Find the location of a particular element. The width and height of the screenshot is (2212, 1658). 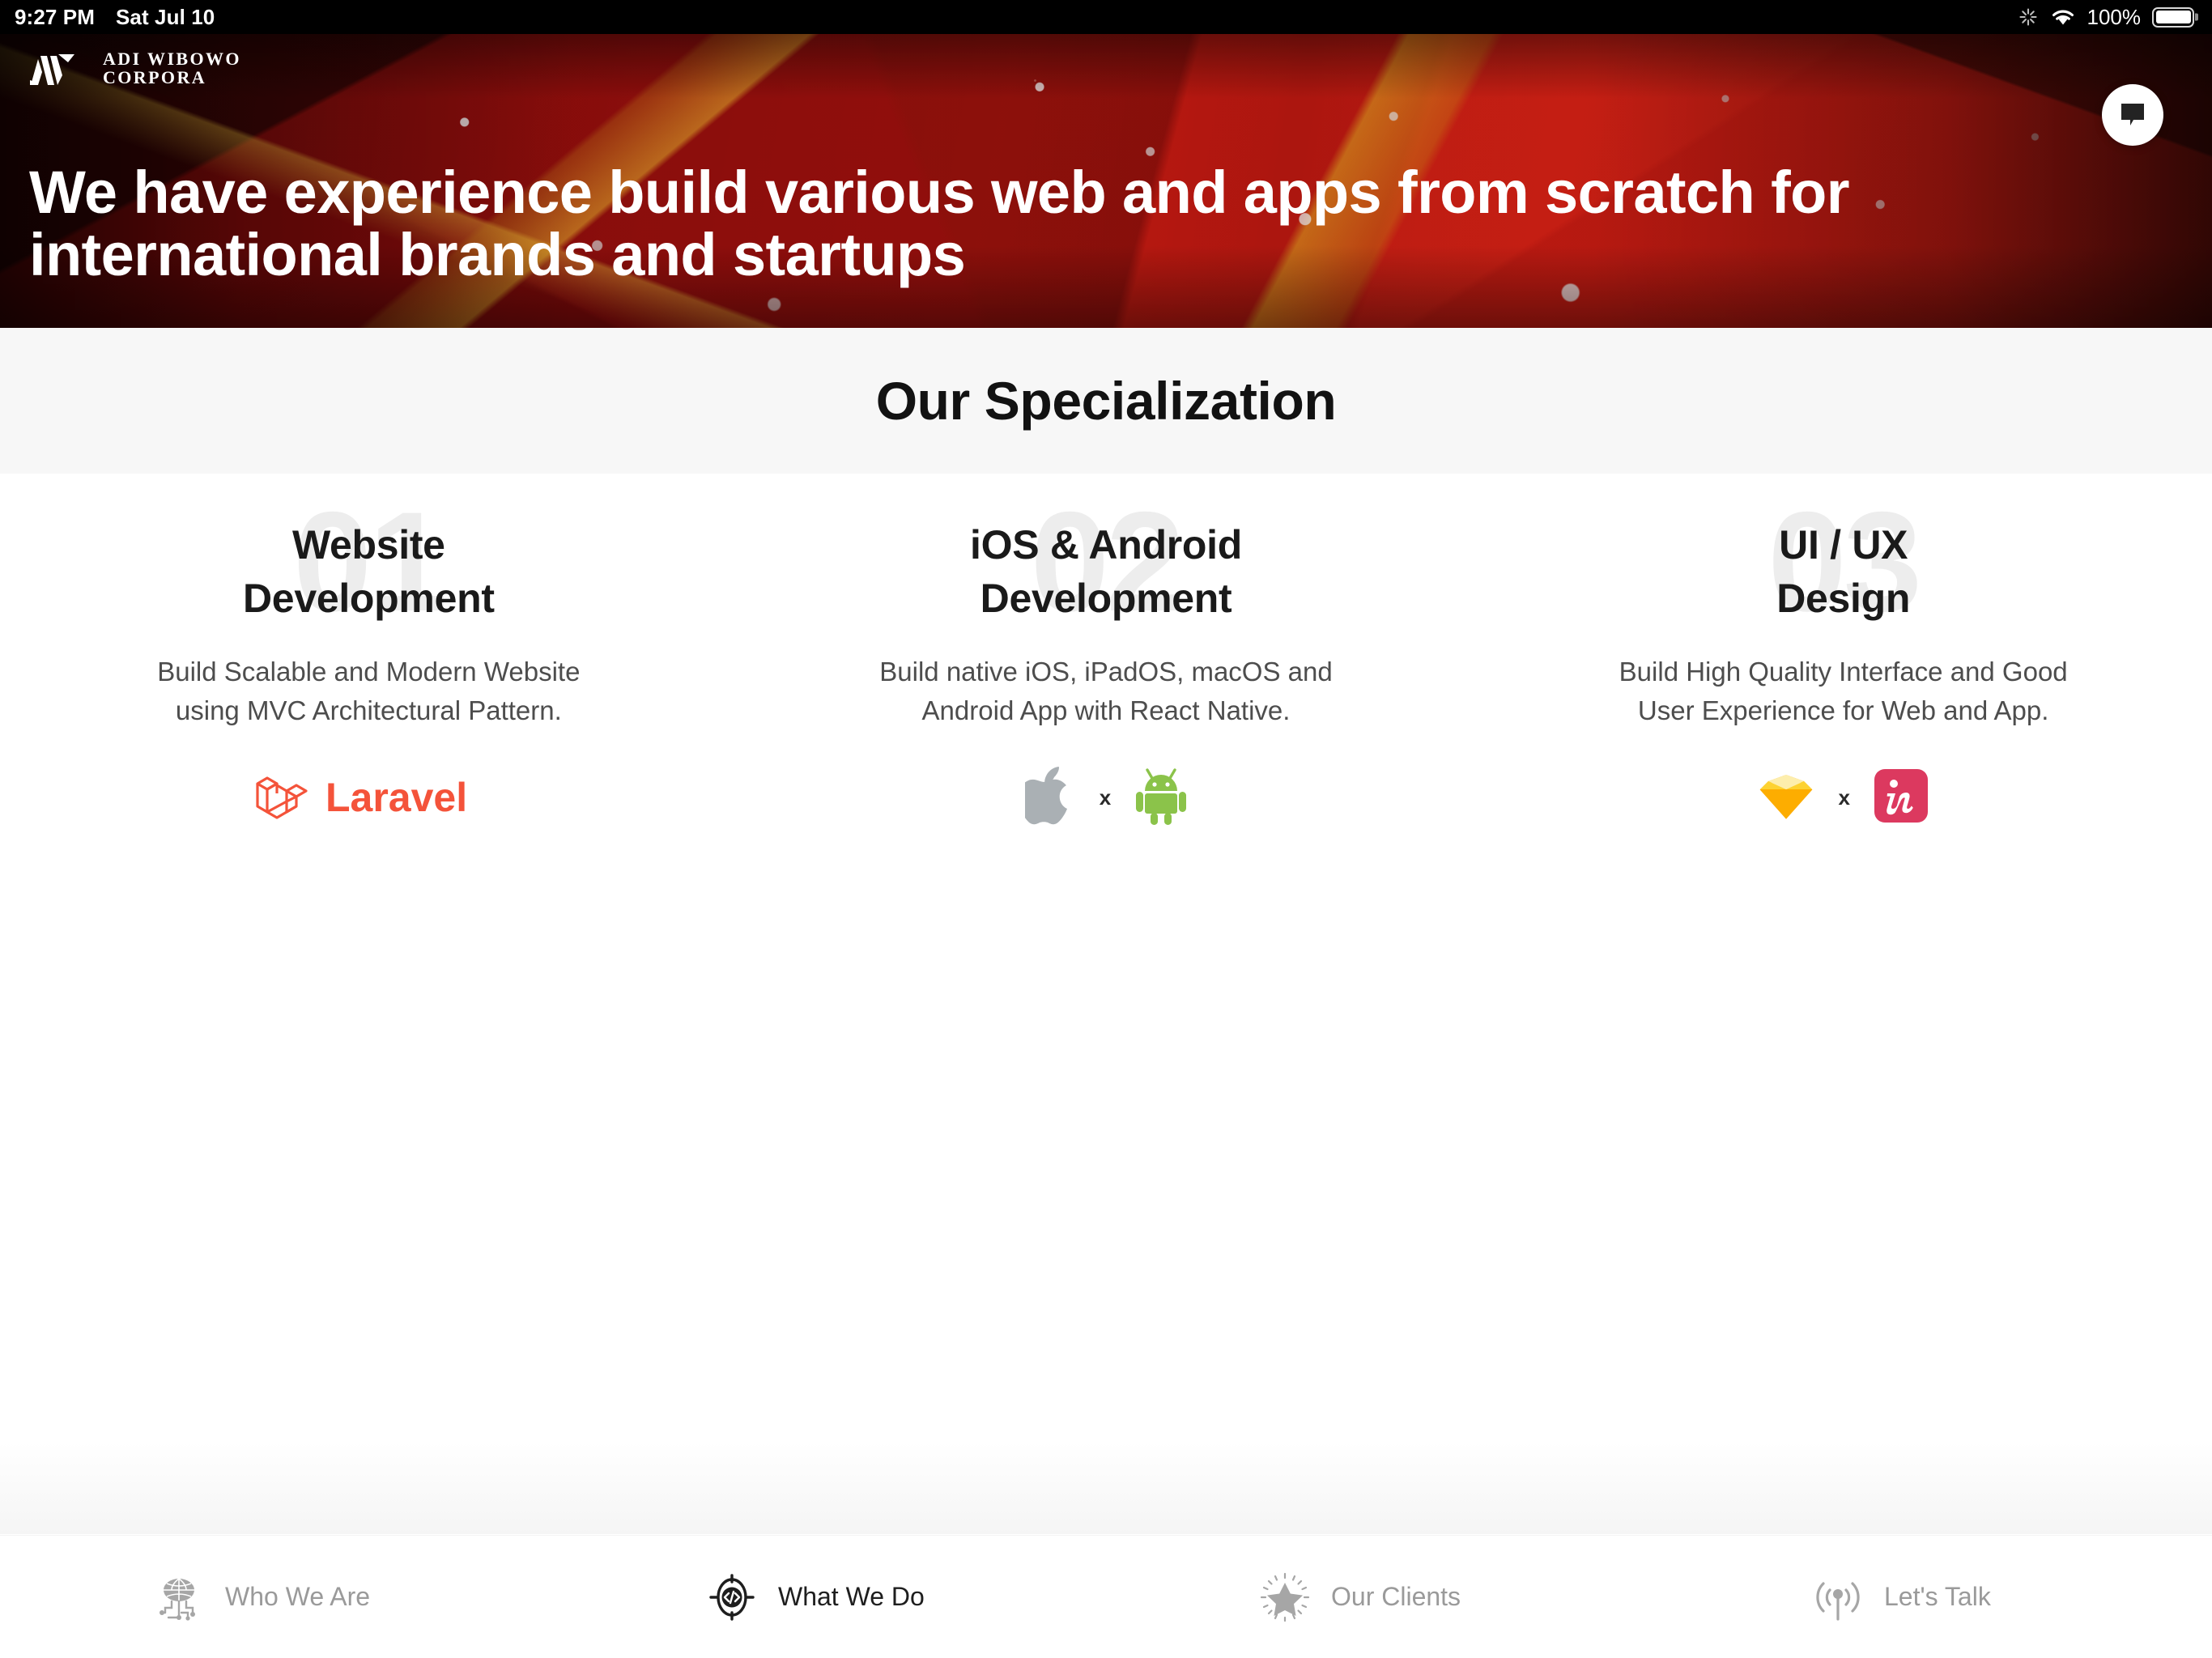

globe-network-icon is located at coordinates (179, 1597).